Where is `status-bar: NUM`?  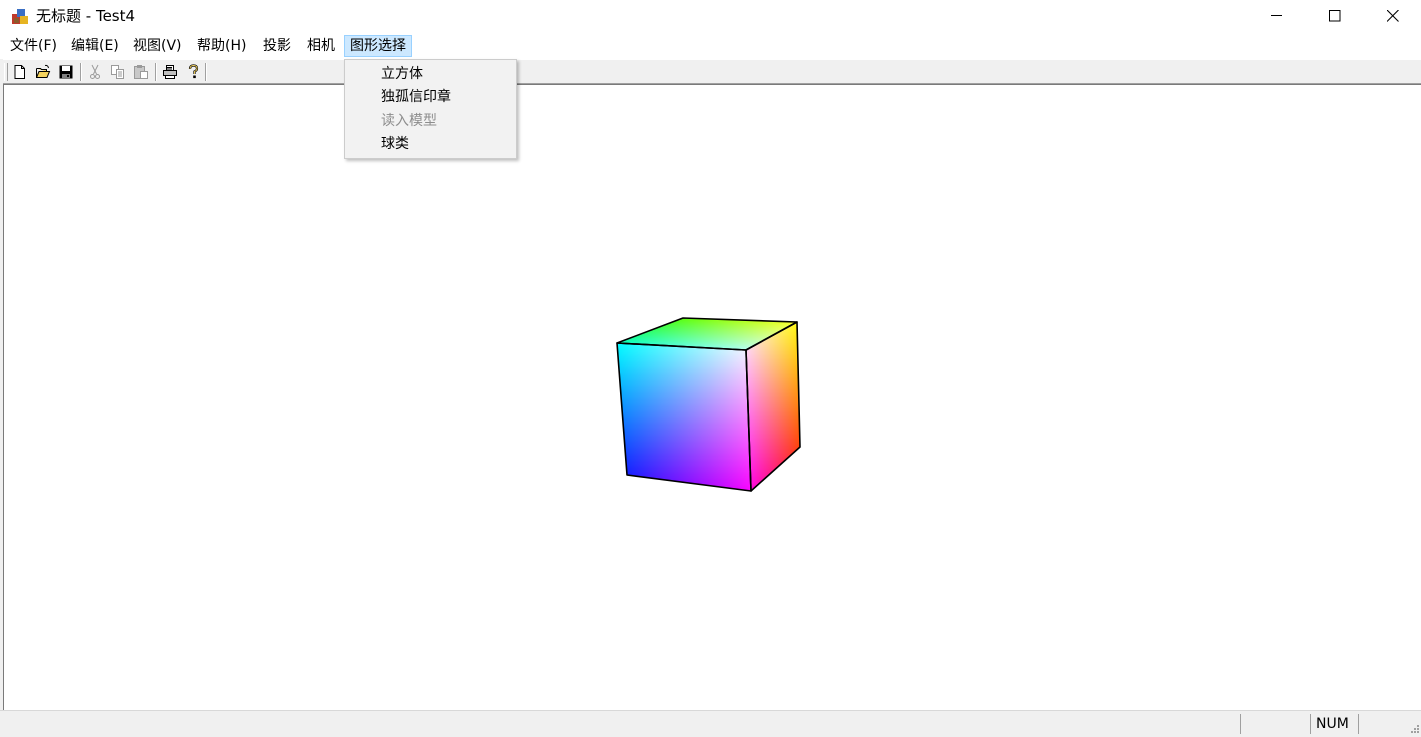 status-bar: NUM is located at coordinates (710, 723).